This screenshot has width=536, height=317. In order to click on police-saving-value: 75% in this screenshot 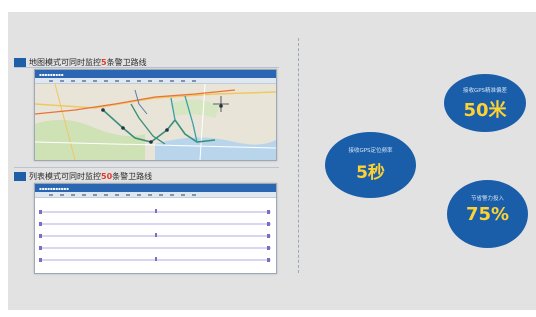, I will do `click(487, 214)`.